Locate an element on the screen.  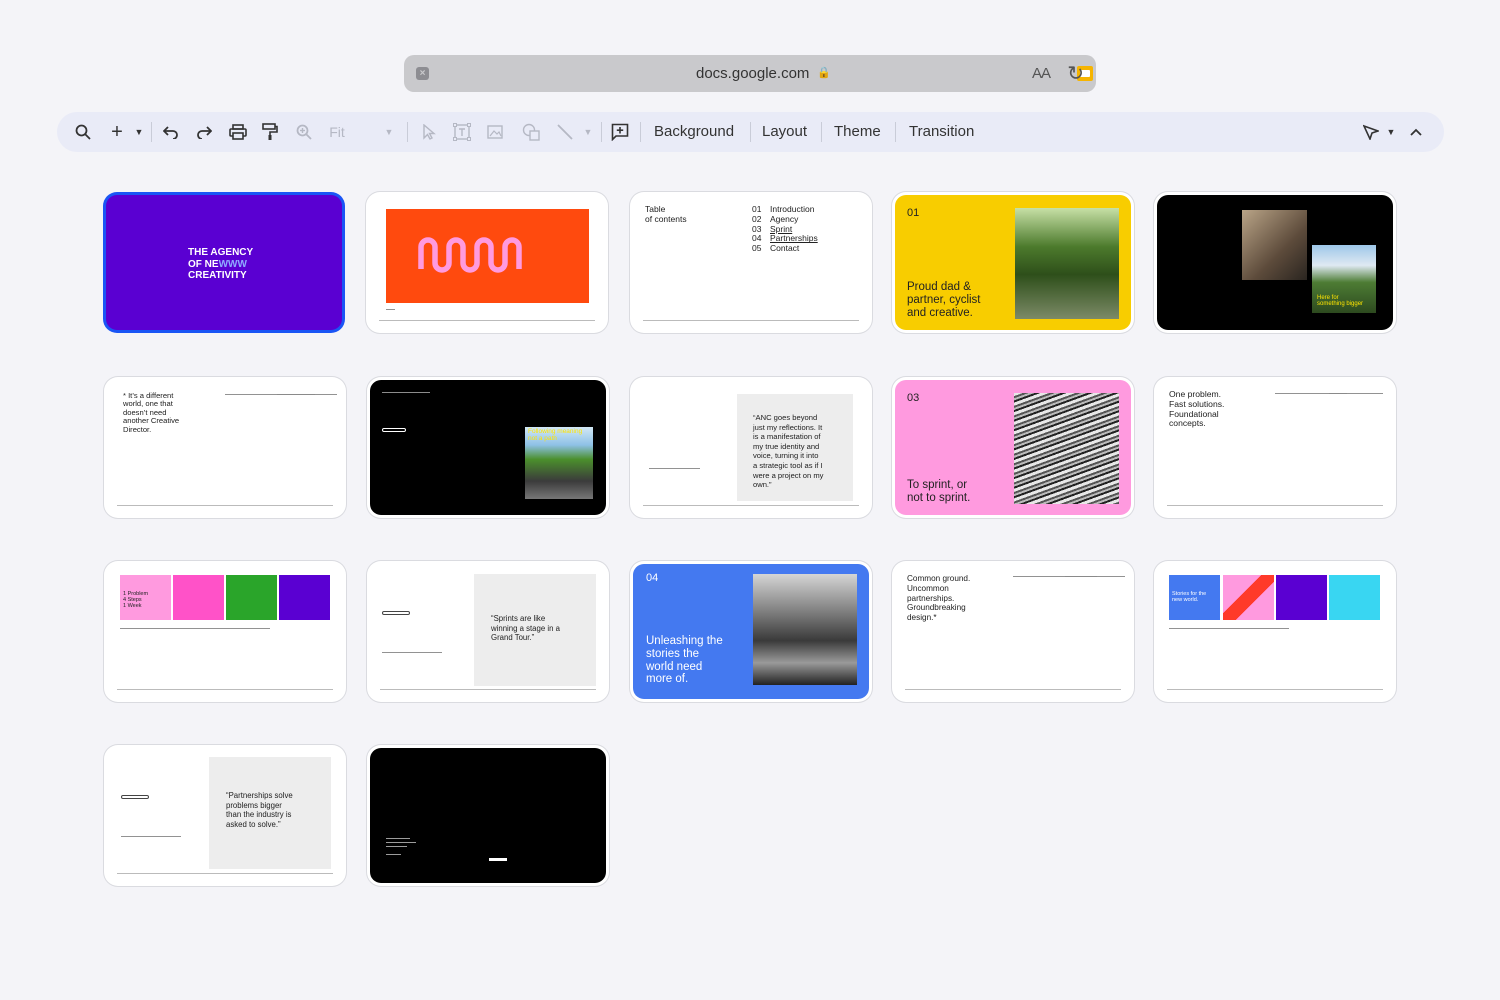
slide-9-photo is located at coordinates (1066, 448).